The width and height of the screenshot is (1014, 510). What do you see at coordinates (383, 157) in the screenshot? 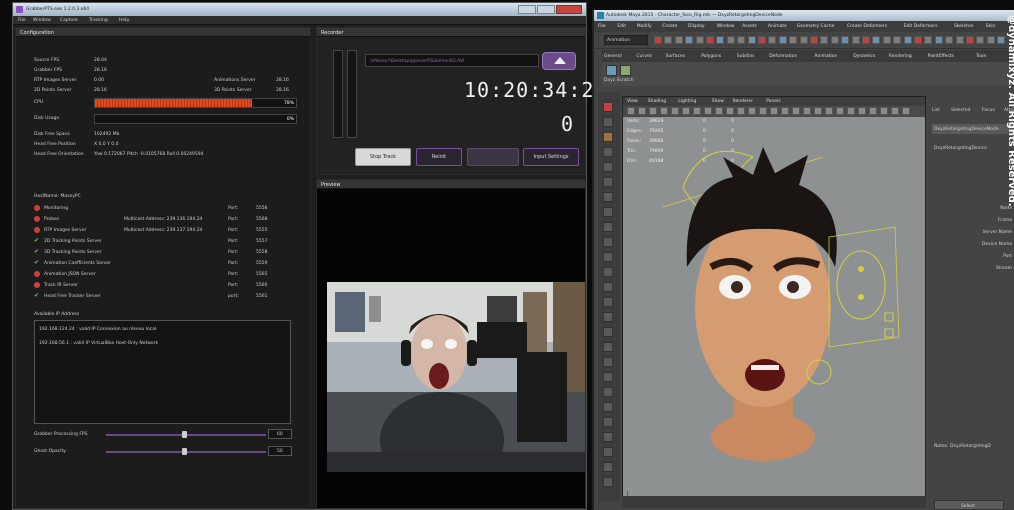
I see `stop-track-button: Stop Track` at bounding box center [383, 157].